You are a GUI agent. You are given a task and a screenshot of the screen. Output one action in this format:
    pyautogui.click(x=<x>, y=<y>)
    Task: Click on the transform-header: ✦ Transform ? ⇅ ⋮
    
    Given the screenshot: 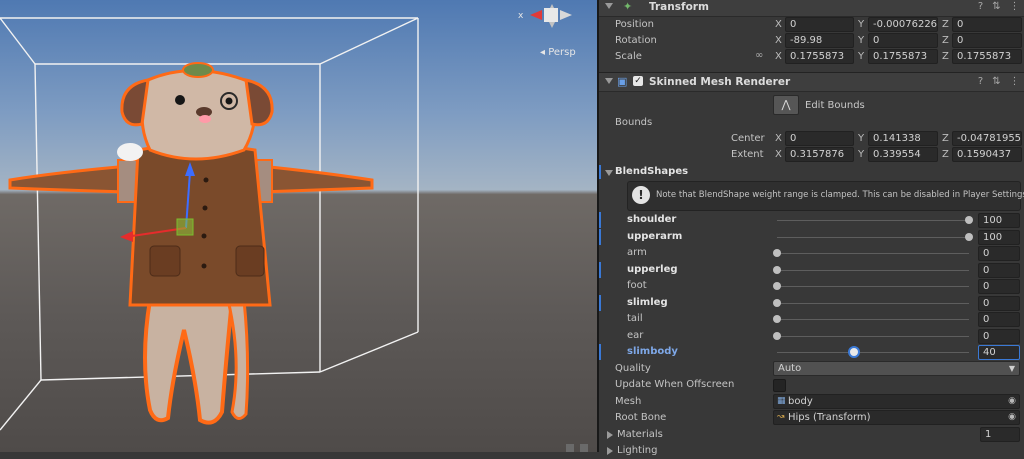 What is the action you would take?
    pyautogui.click(x=811, y=8)
    